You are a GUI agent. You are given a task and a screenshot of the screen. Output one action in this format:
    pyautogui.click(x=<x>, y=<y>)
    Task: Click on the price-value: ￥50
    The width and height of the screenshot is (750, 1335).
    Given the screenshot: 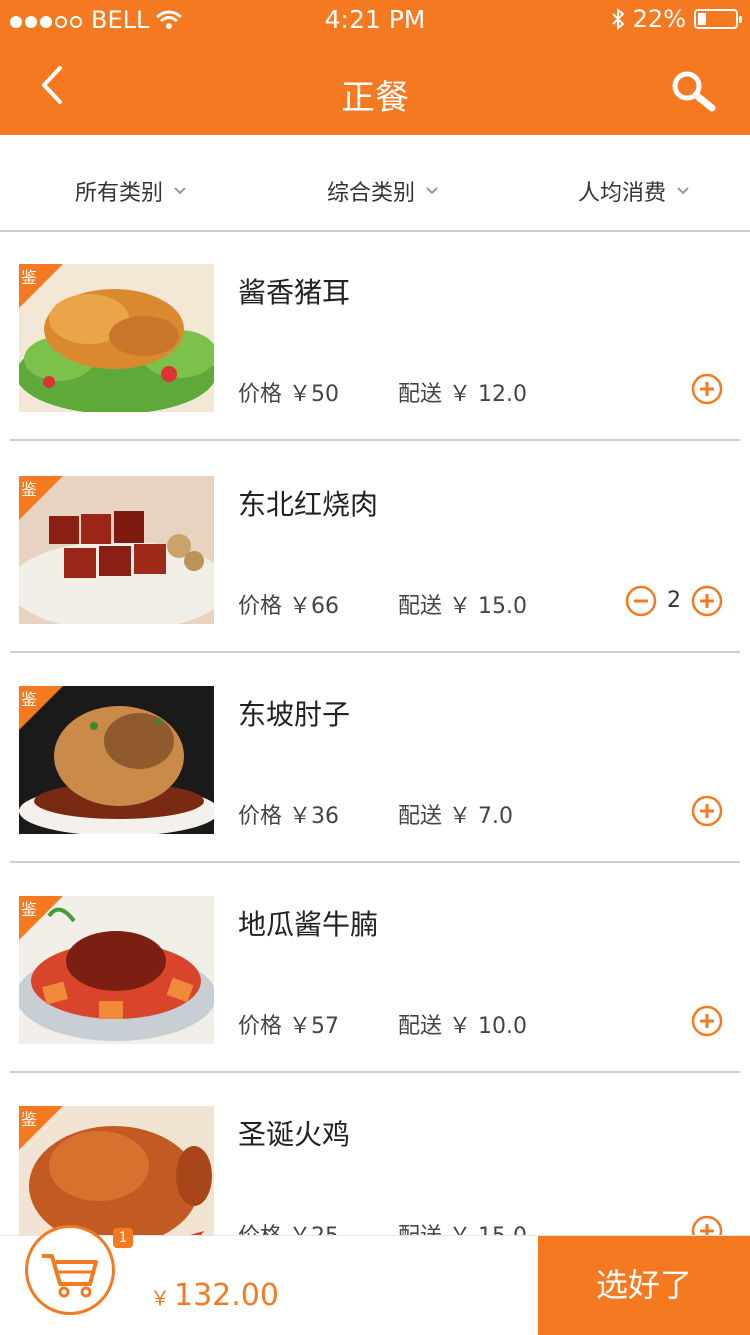 What is the action you would take?
    pyautogui.click(x=314, y=394)
    